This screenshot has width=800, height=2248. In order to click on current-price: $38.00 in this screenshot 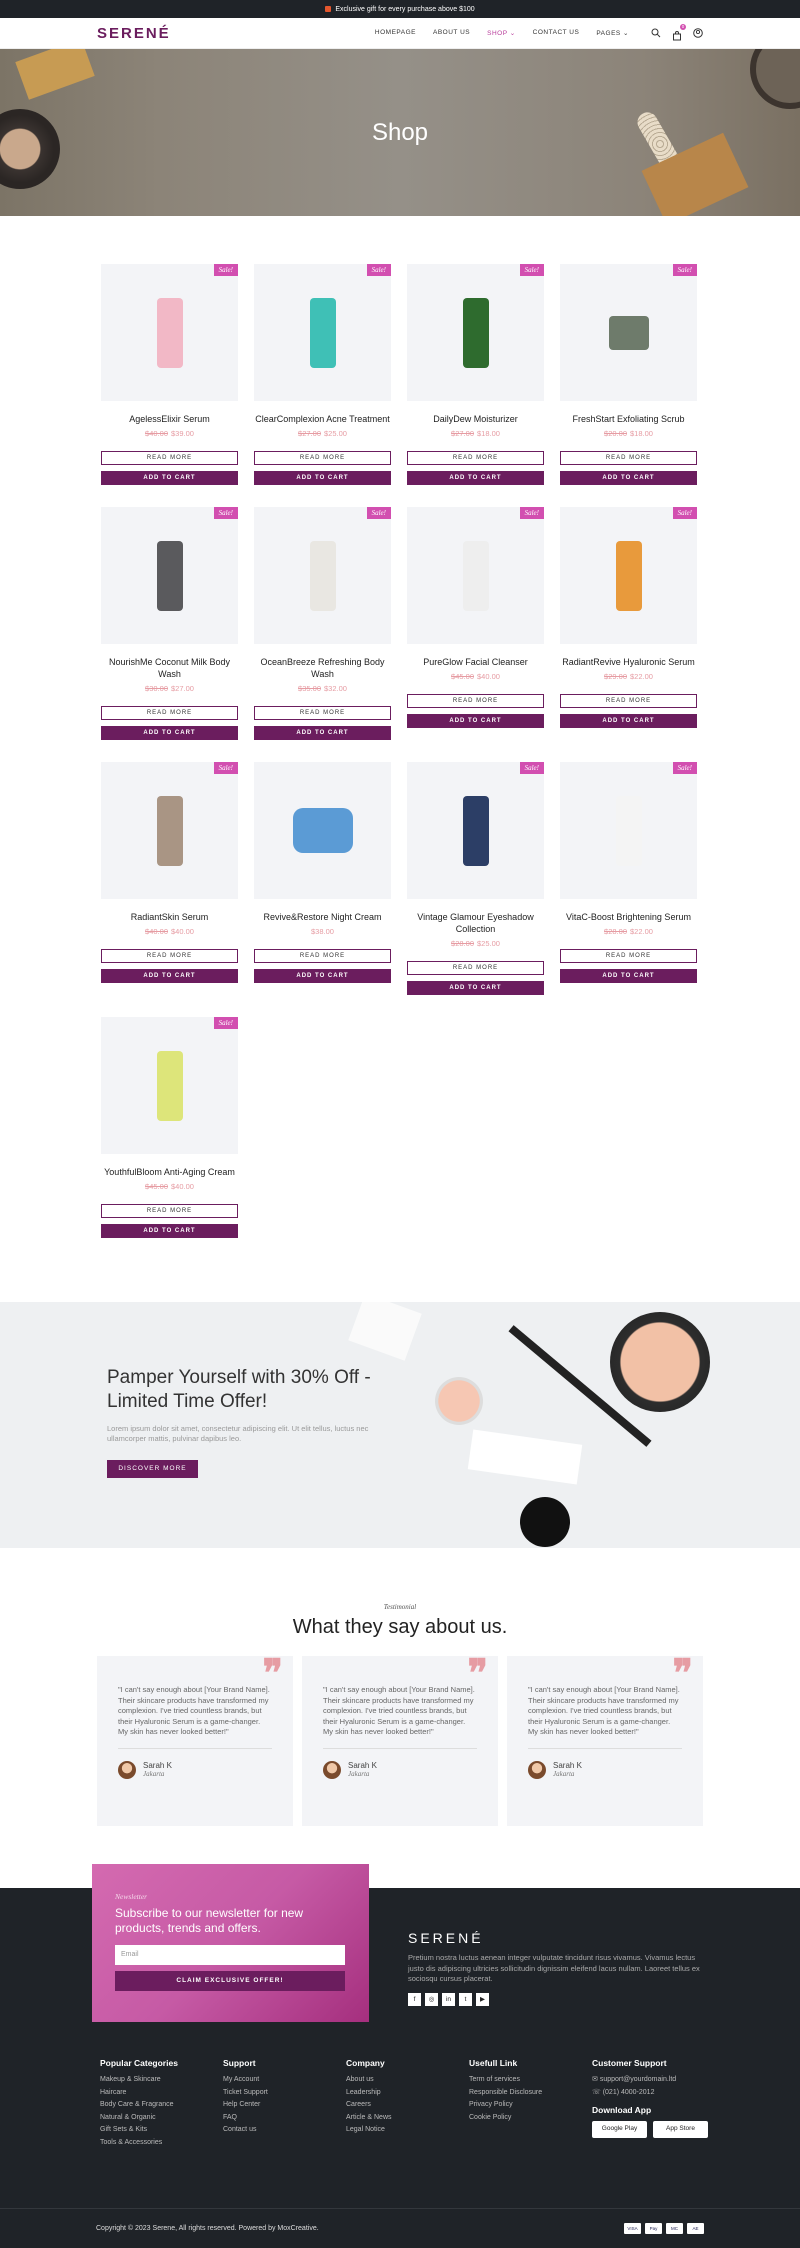, I will do `click(322, 931)`.